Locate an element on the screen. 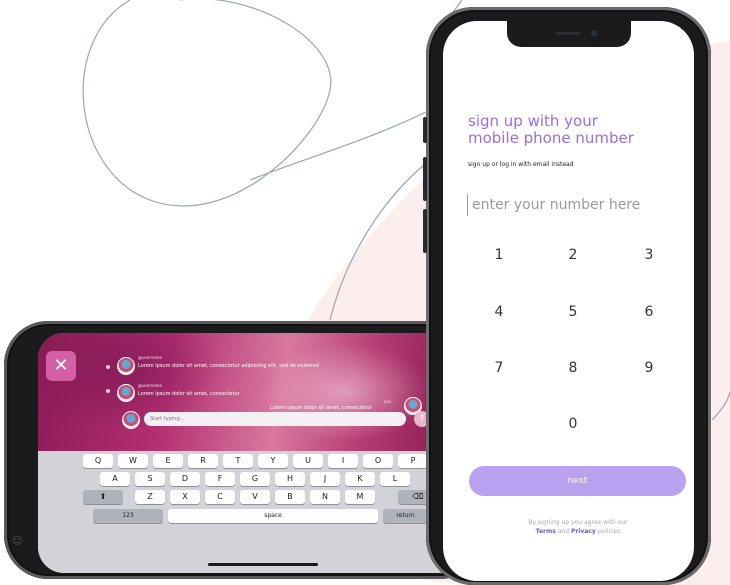 The height and width of the screenshot is (585, 730). mute-switch is located at coordinates (425, 130).